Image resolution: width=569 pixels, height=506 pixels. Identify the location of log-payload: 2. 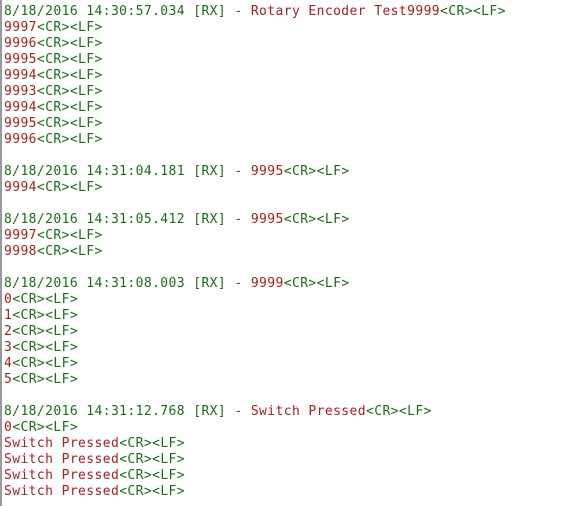
(8, 331).